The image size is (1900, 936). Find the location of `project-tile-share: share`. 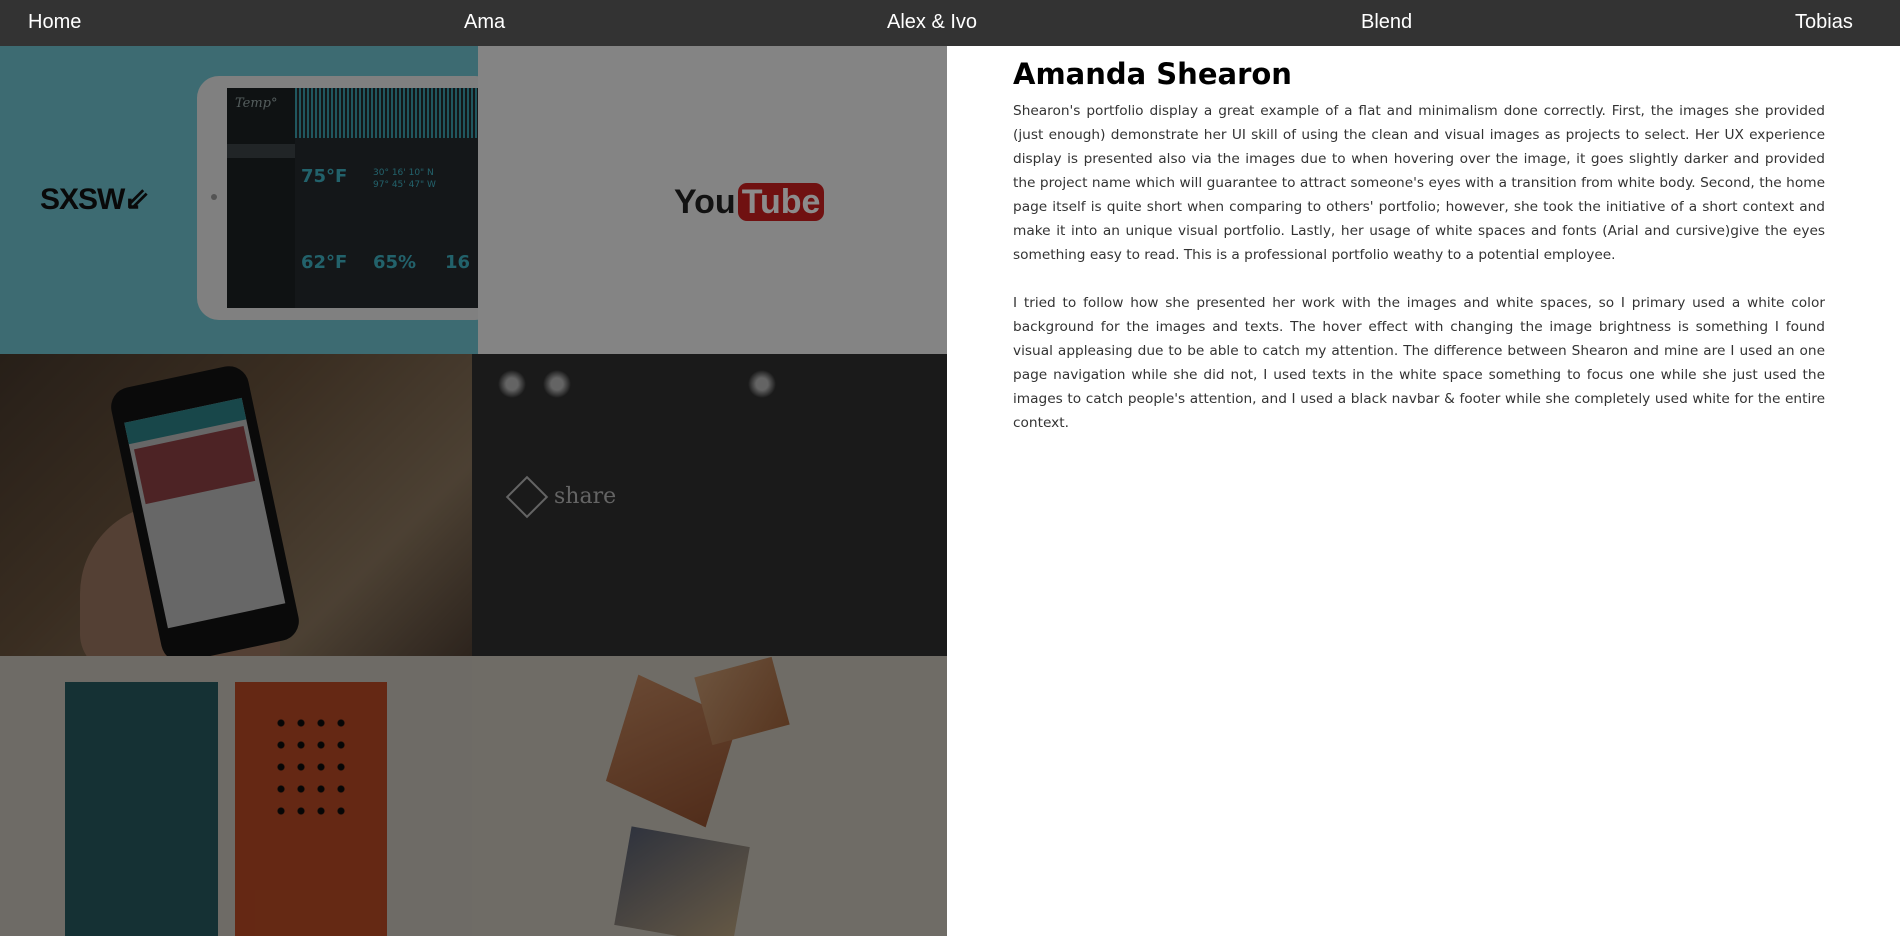

project-tile-share: share is located at coordinates (709, 505).